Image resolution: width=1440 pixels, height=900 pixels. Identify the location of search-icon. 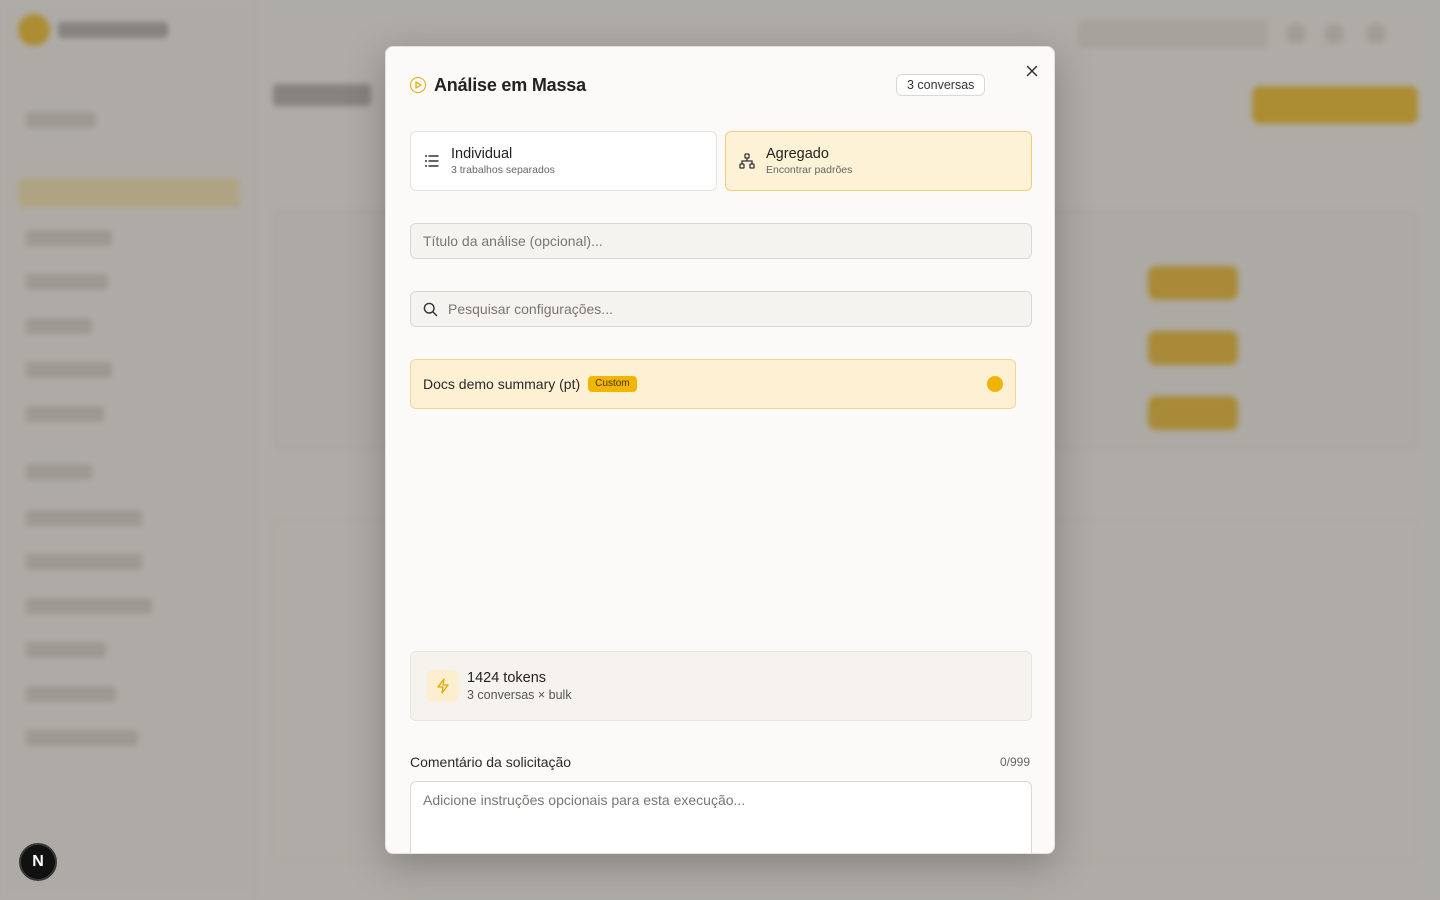
(431, 309).